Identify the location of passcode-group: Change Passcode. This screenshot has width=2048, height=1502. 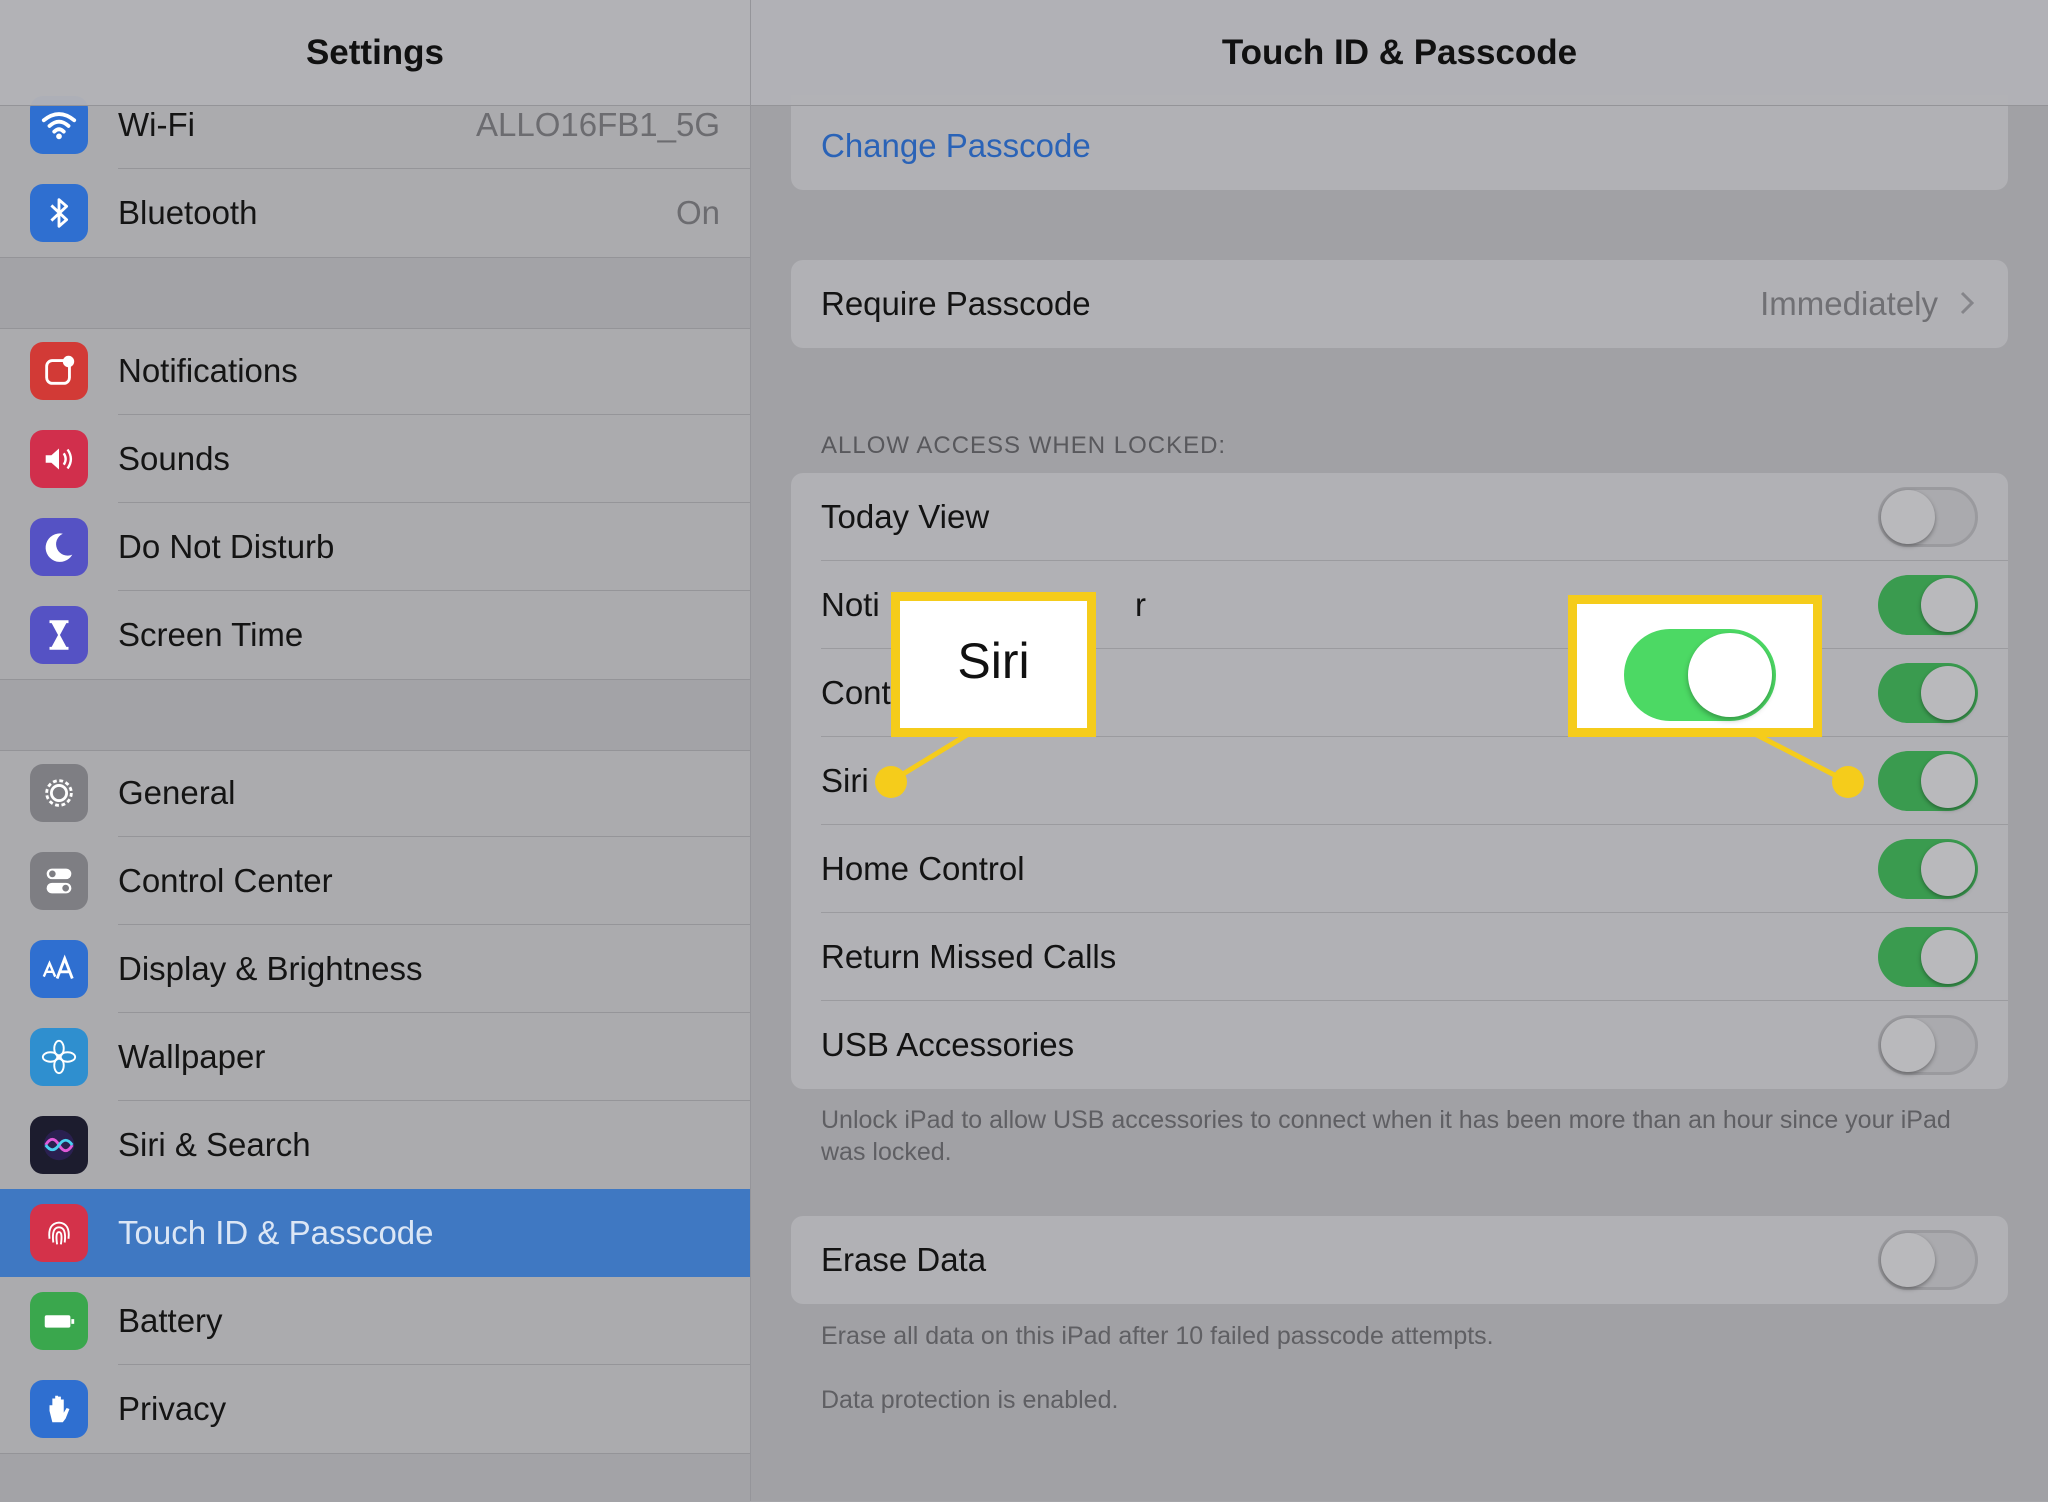
(1399, 142).